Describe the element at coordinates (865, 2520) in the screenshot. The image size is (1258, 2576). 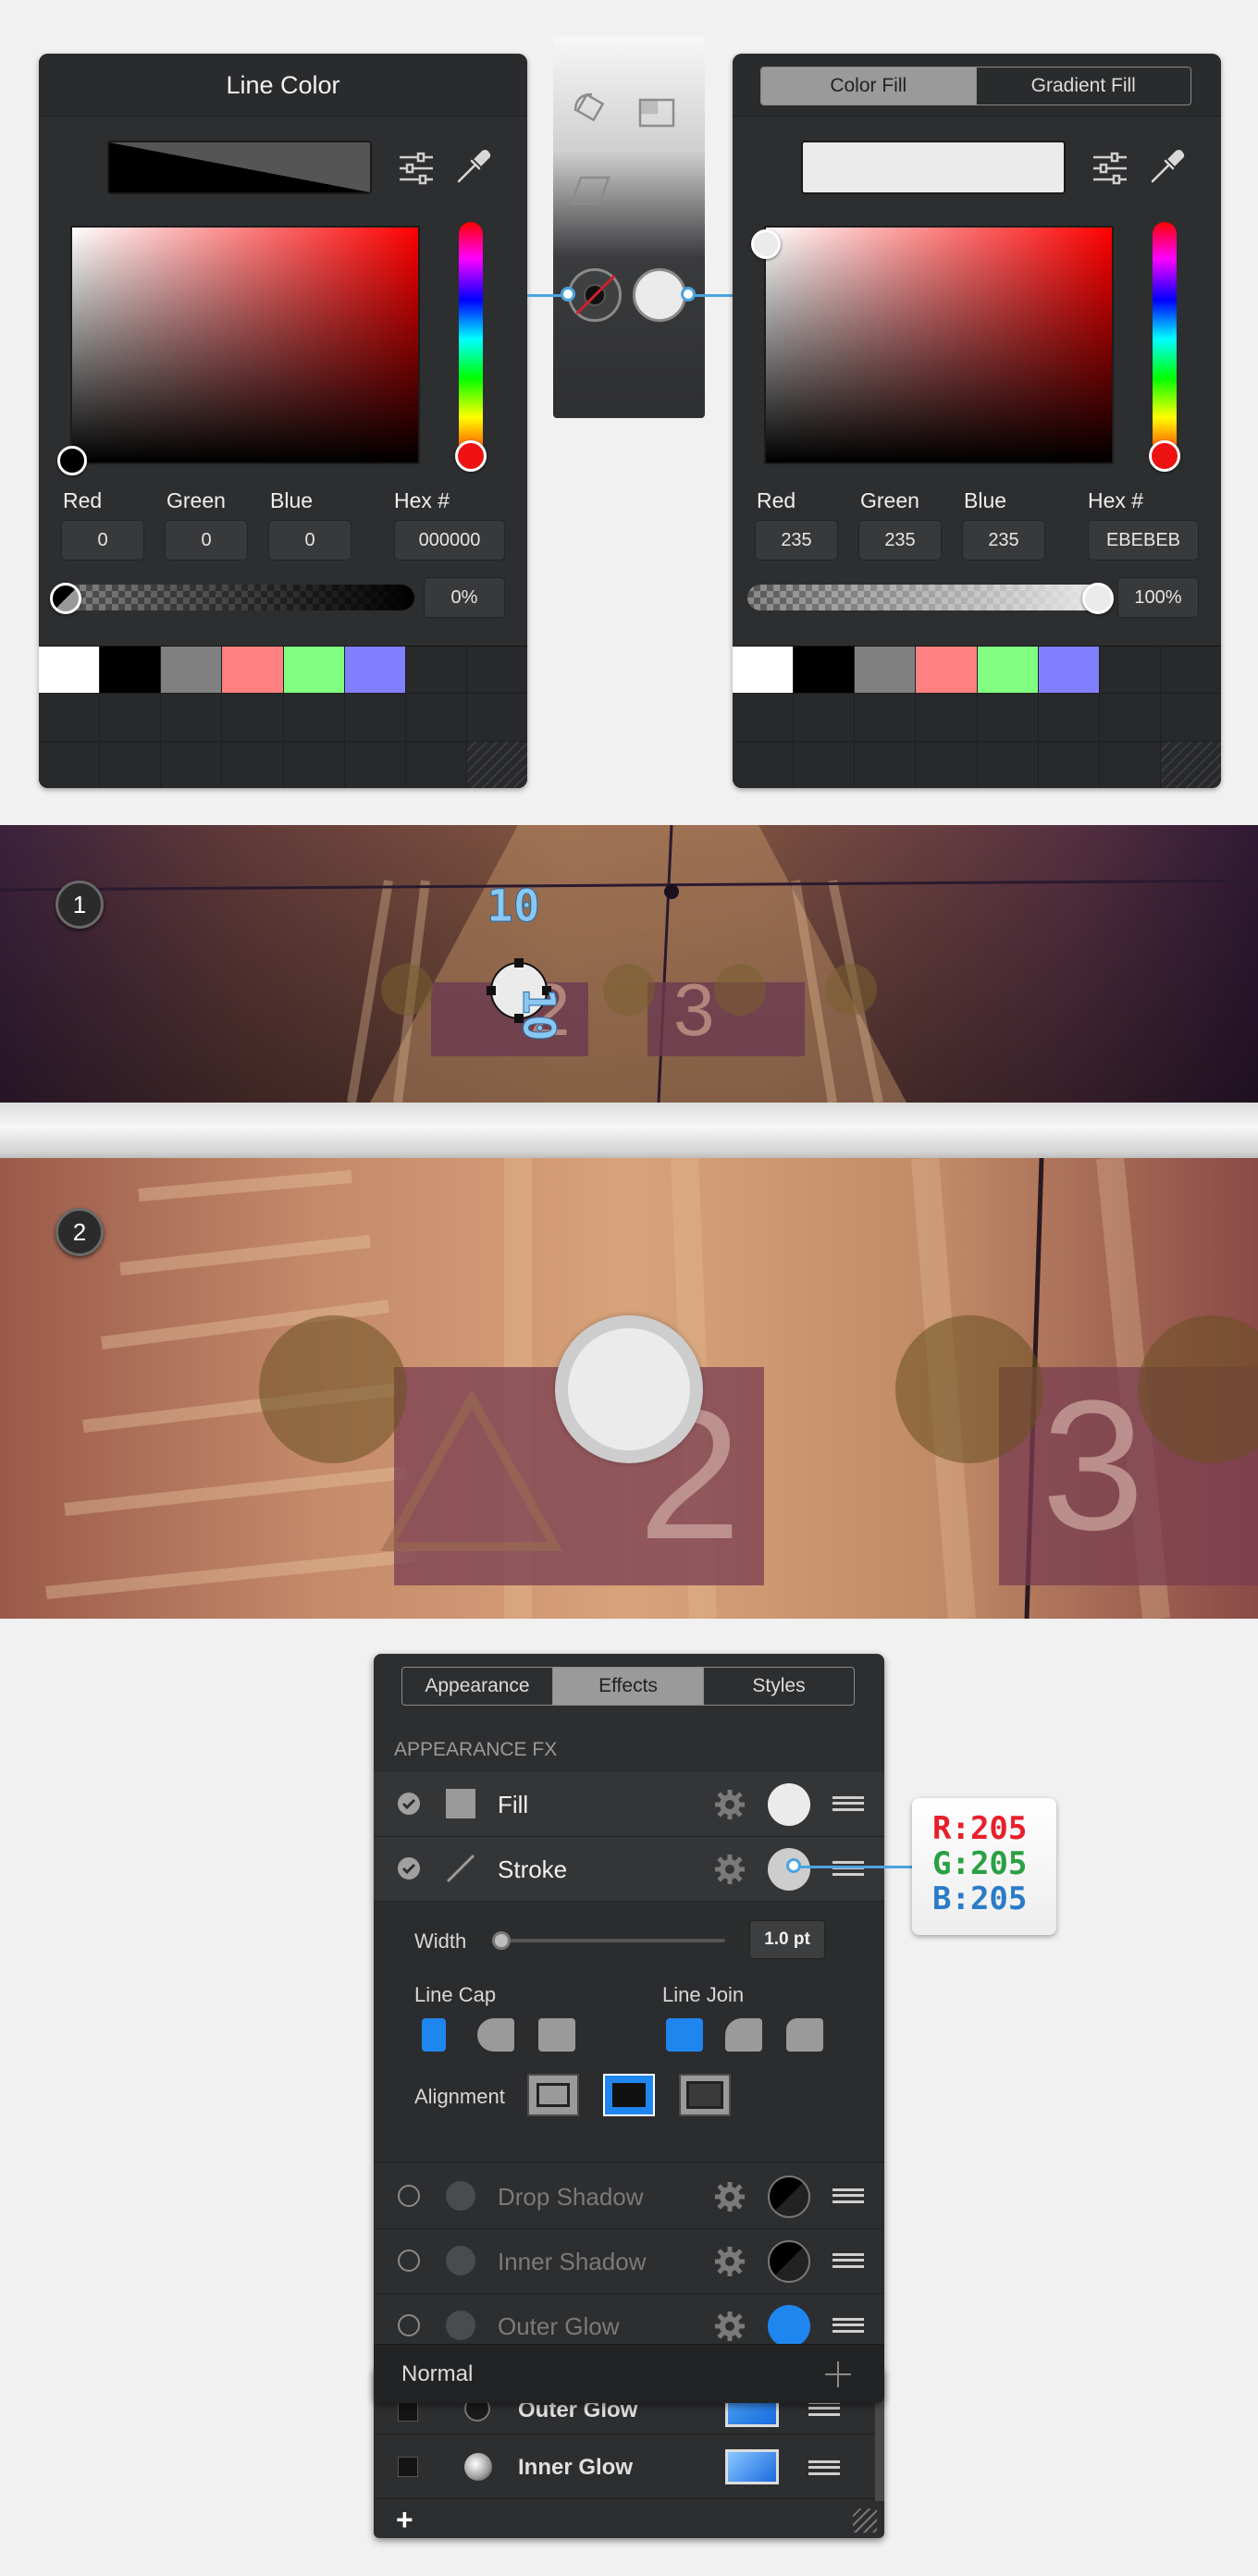
I see `resize-grip-icon` at that location.